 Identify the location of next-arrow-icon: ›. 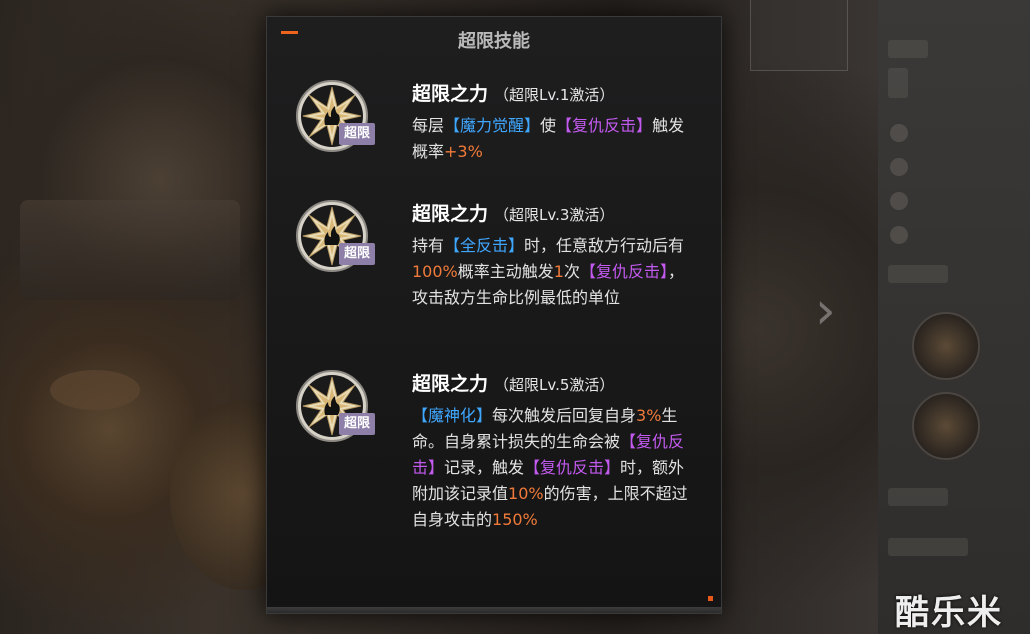
(825, 311).